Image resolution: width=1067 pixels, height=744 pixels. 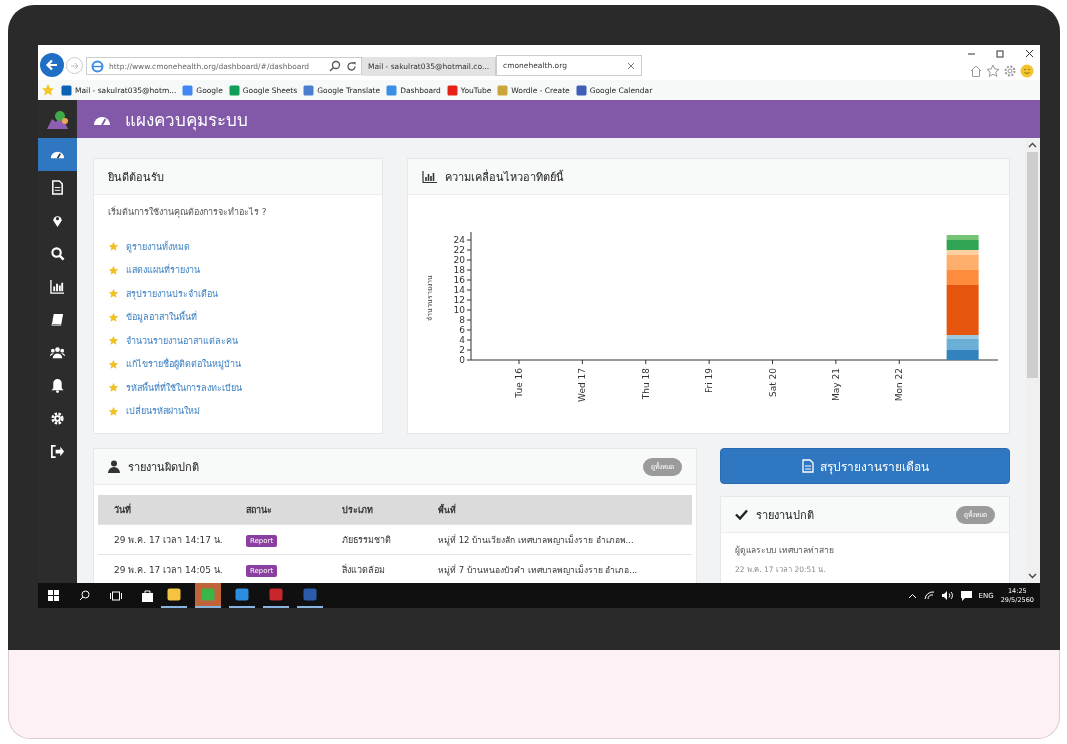 What do you see at coordinates (57, 385) in the screenshot?
I see `bell-icon` at bounding box center [57, 385].